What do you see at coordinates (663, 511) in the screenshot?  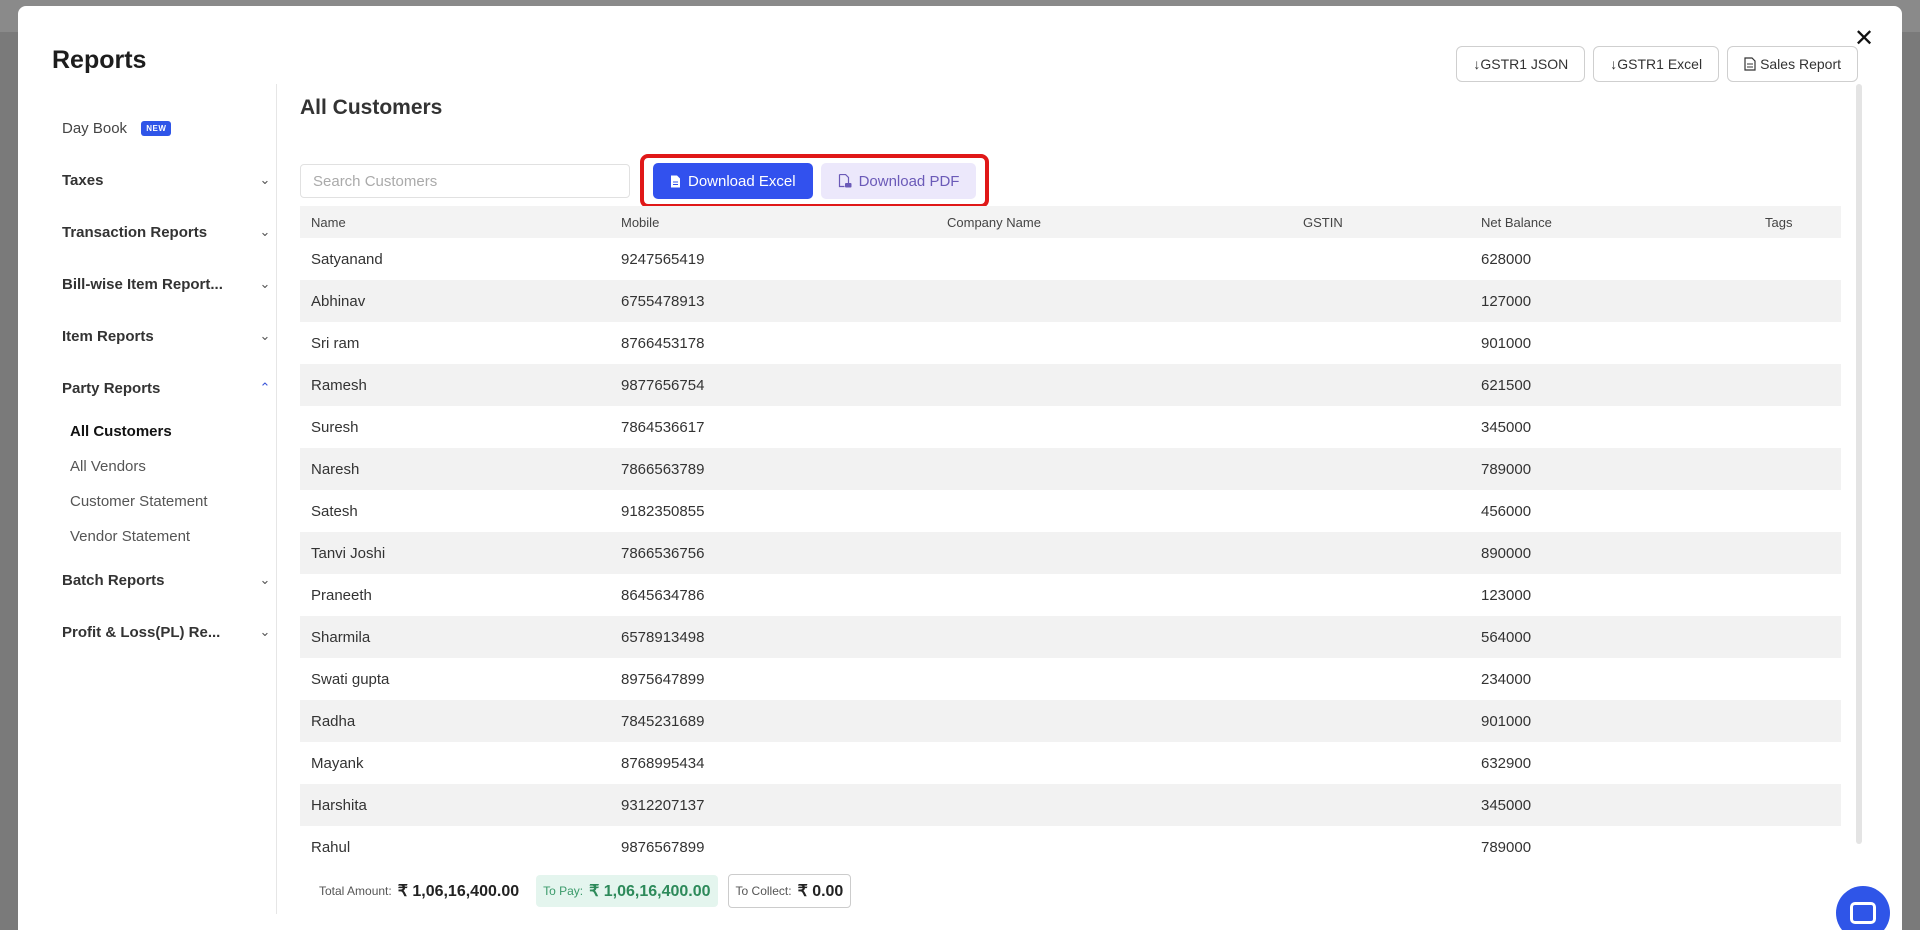 I see `cell-mobile: 9182350855` at bounding box center [663, 511].